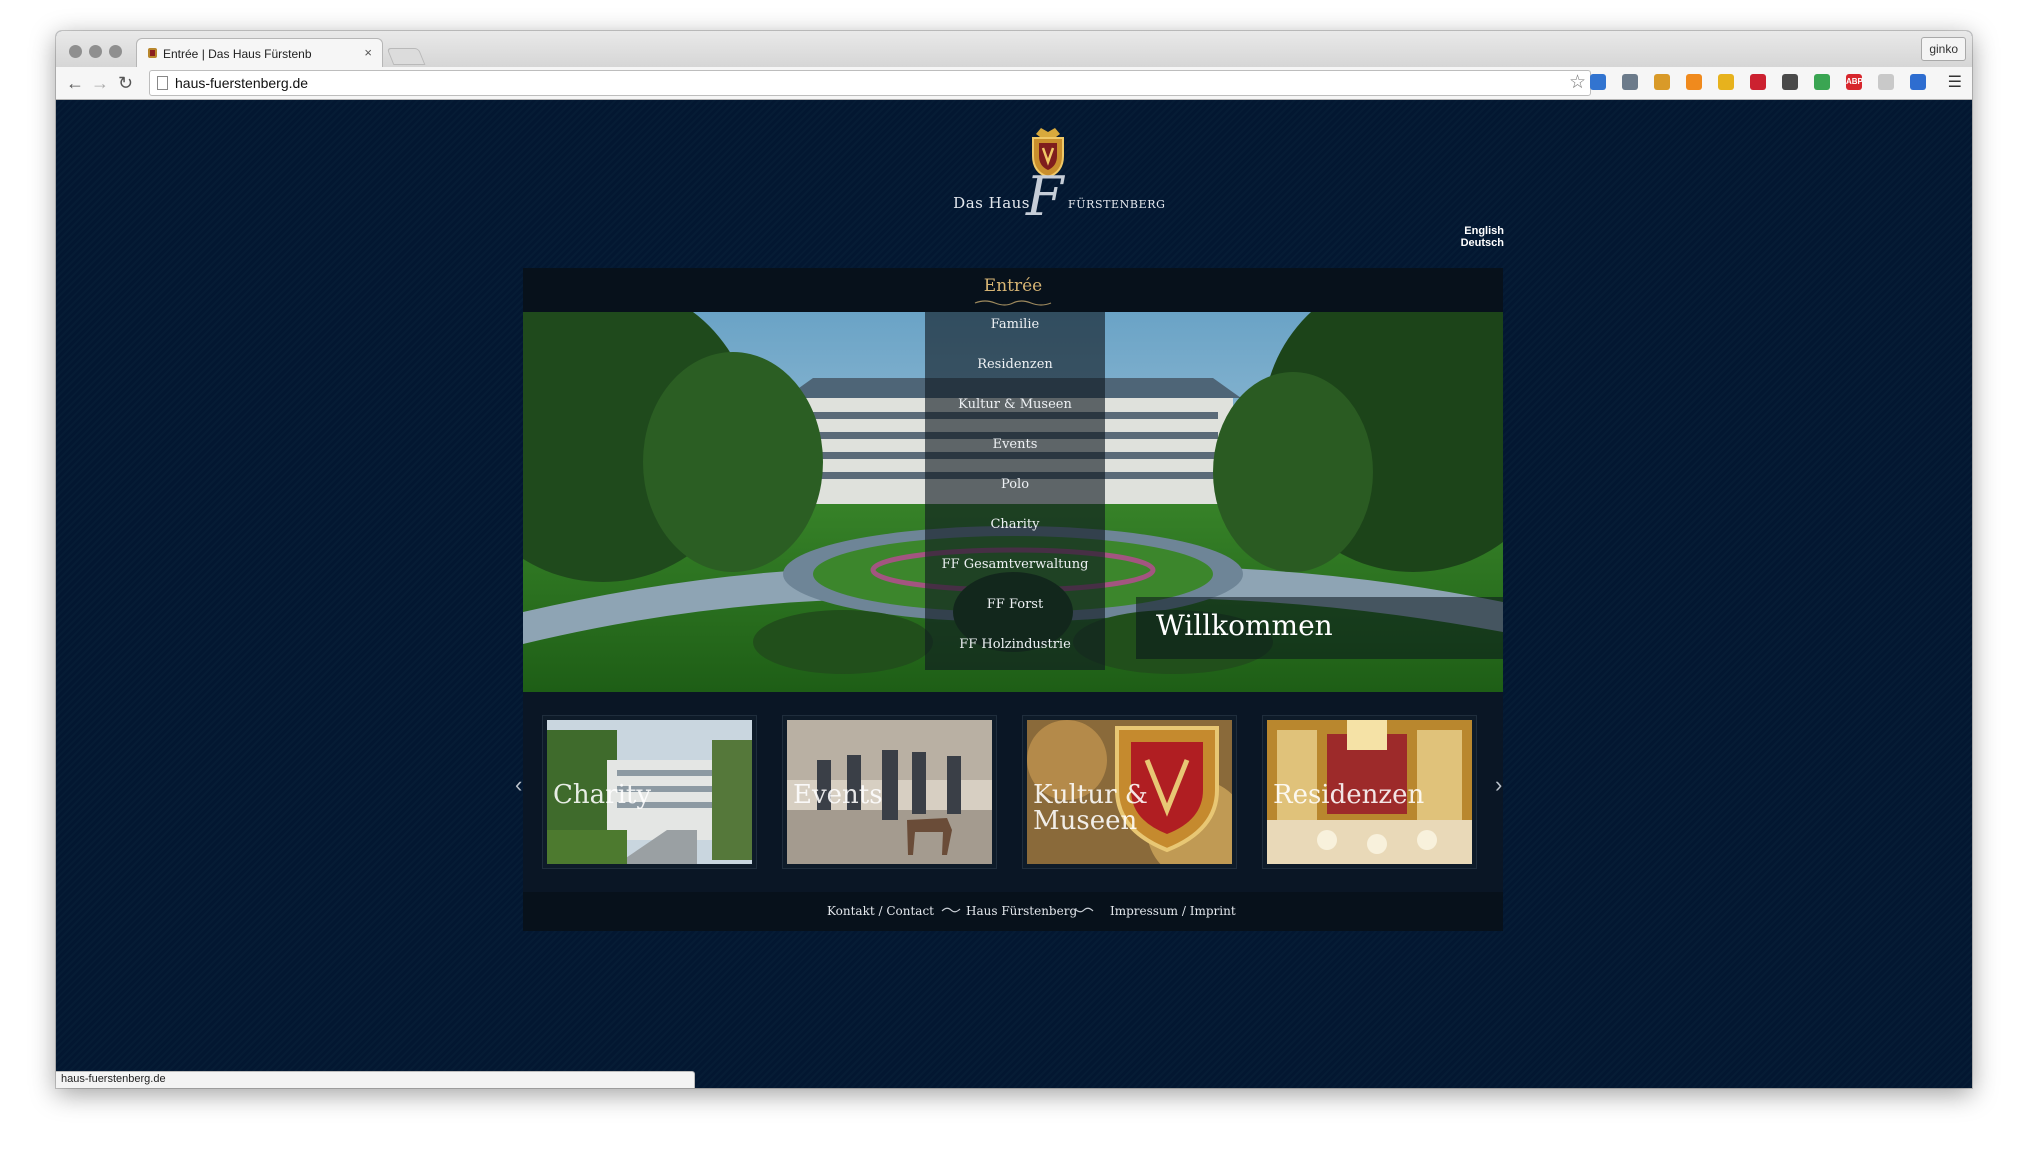  Describe the element at coordinates (1015, 452) in the screenshot. I see `menu-item-events: Events` at that location.